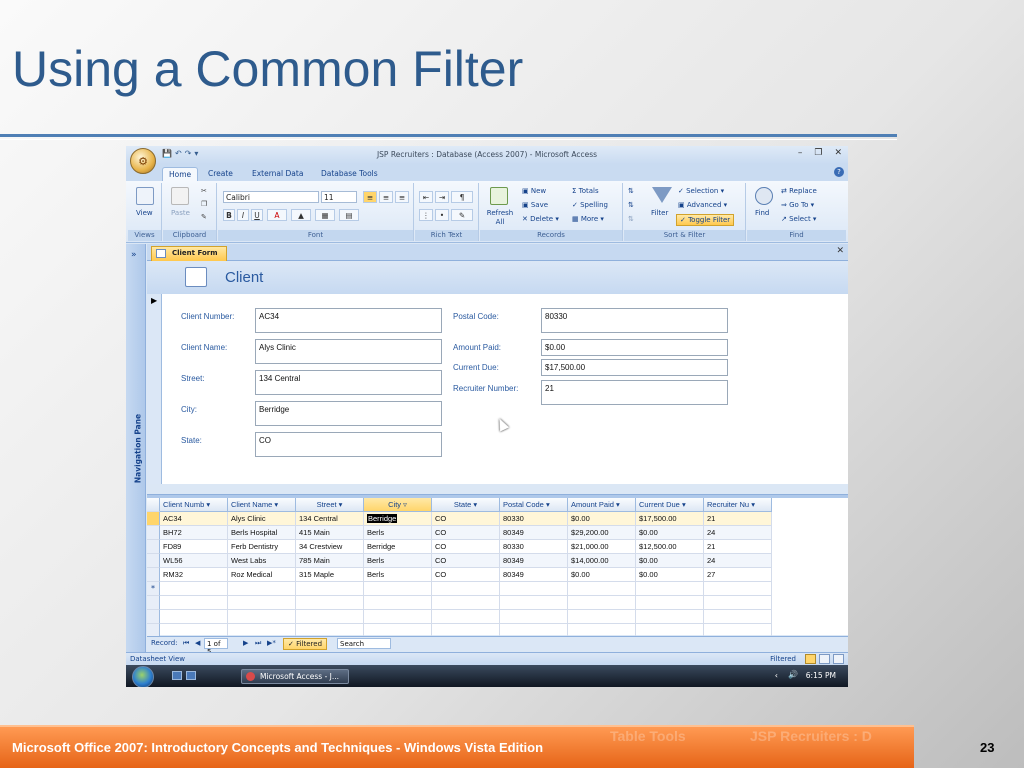 Image resolution: width=1024 pixels, height=768 pixels. Describe the element at coordinates (540, 219) in the screenshot. I see `delete-button: ✕ Delete ▾` at that location.